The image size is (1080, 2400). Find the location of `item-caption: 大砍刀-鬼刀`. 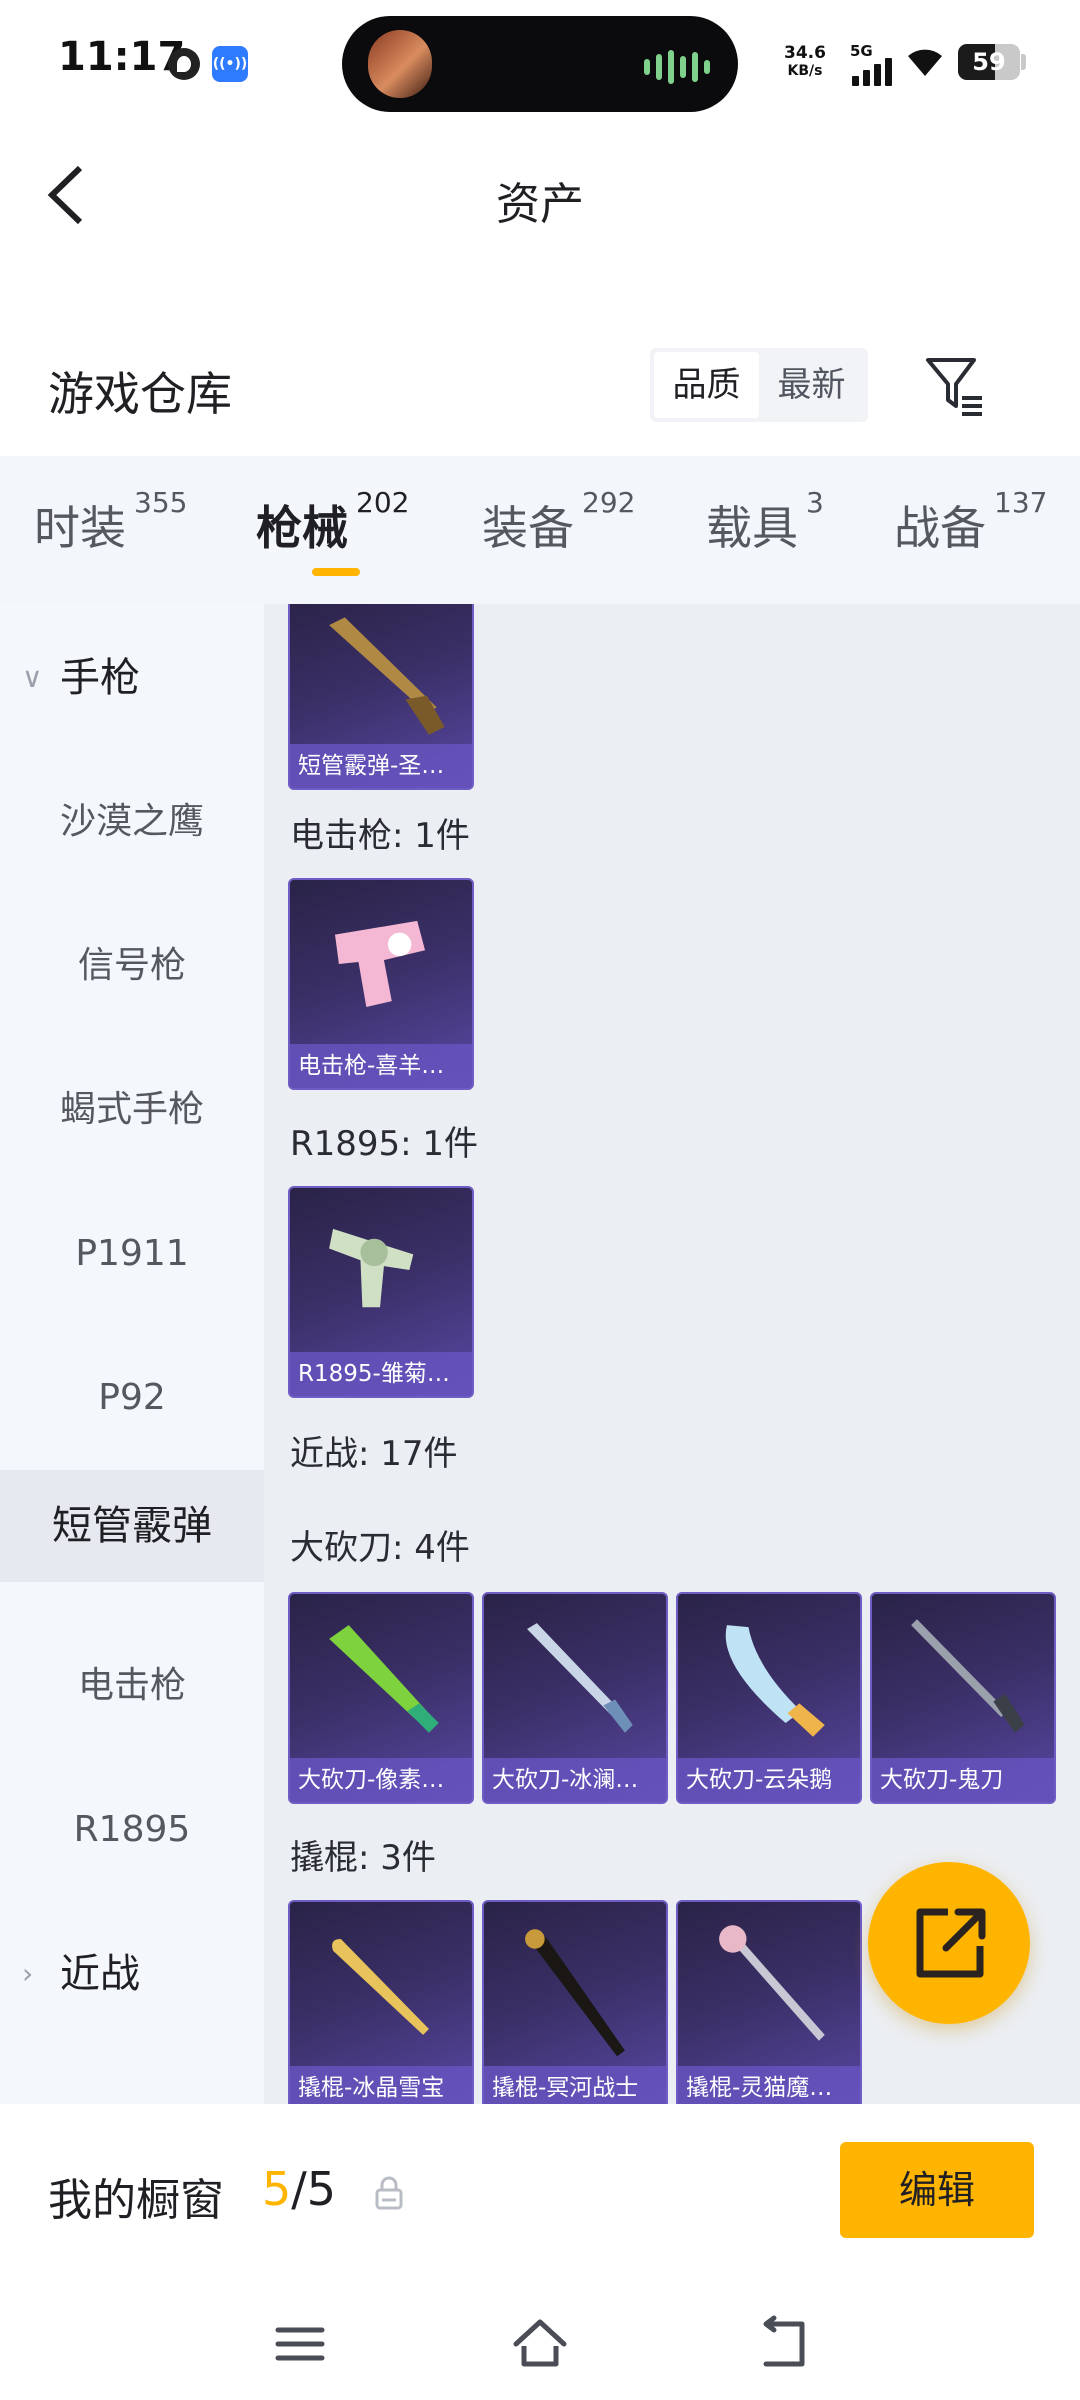

item-caption: 大砍刀-鬼刀 is located at coordinates (963, 1780).